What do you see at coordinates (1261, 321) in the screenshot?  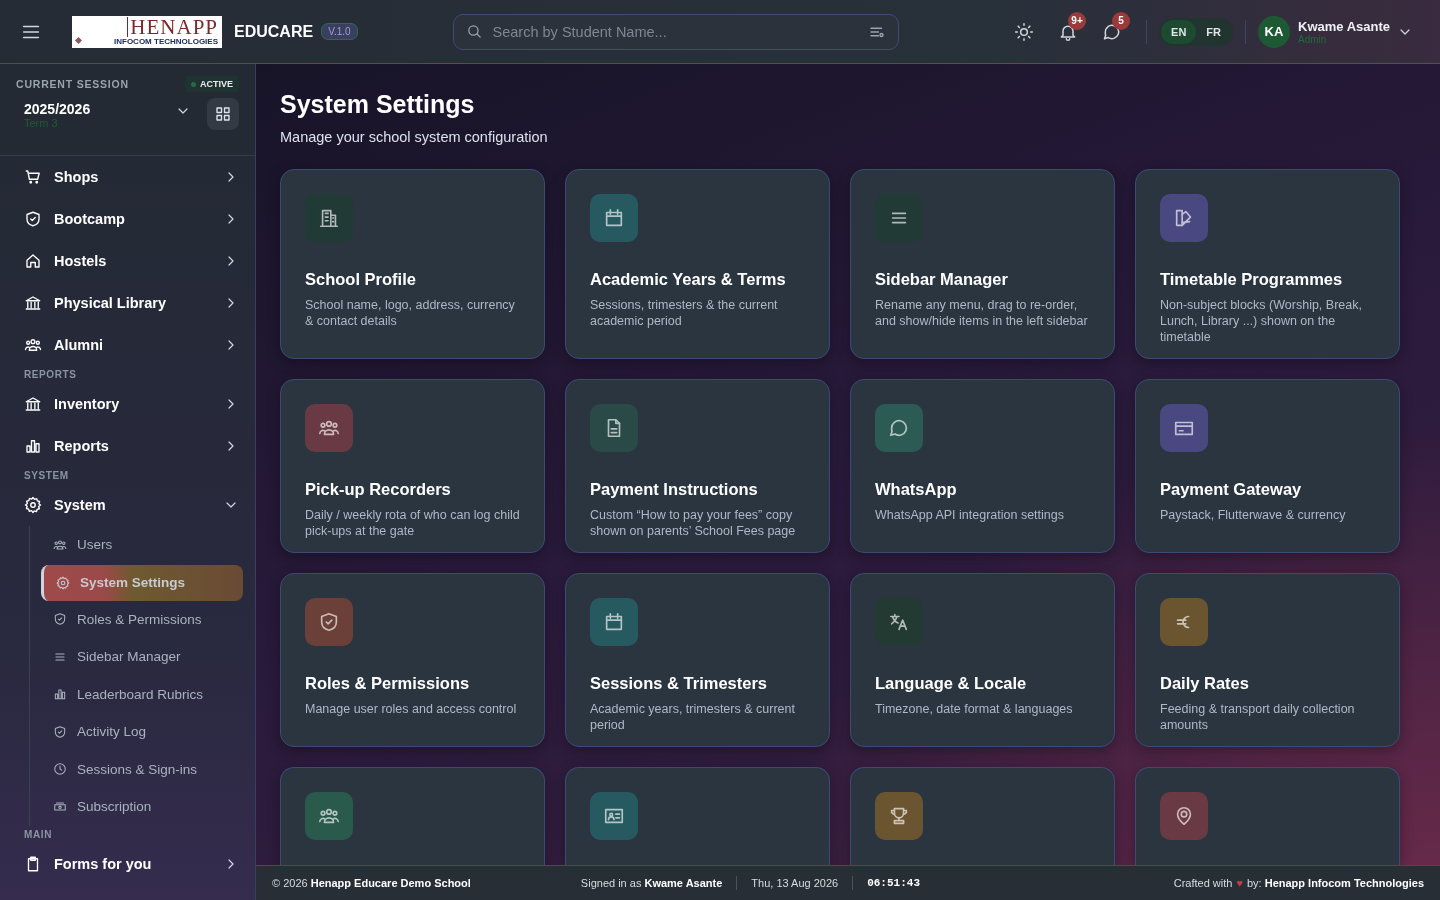 I see `card-description: Non-subject blocks (Worship, Break, Lunch, Library ...) shown on the timetable` at bounding box center [1261, 321].